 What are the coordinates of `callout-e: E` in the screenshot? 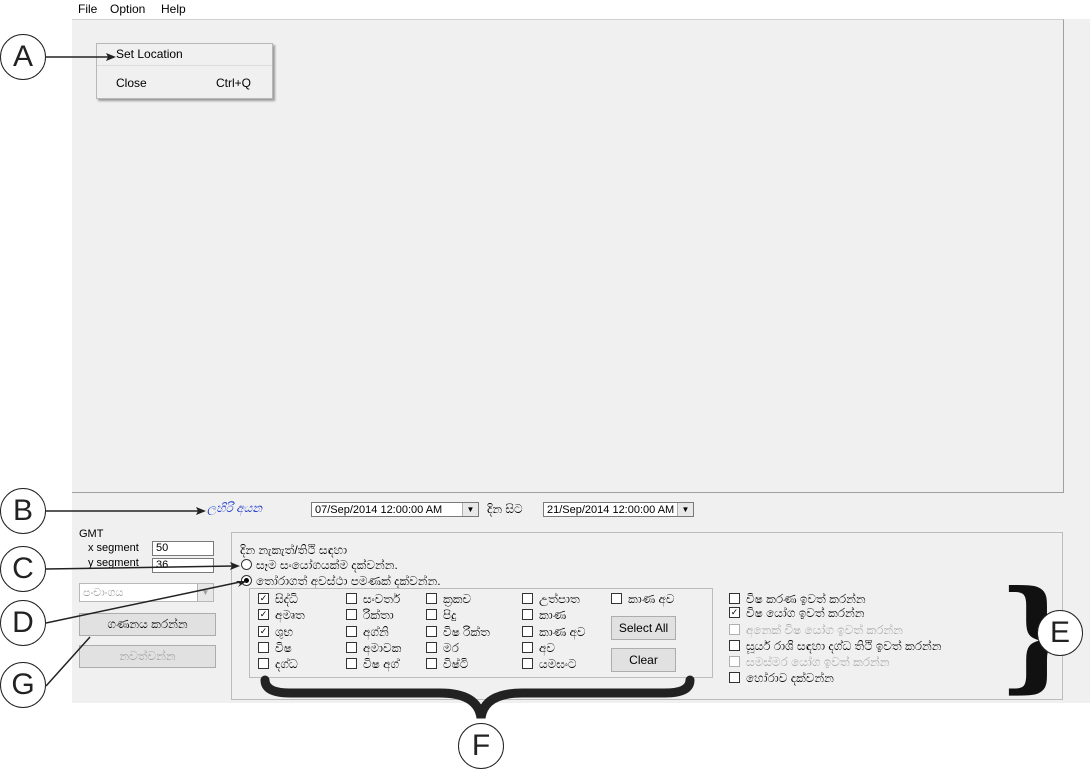 It's located at (1060, 633).